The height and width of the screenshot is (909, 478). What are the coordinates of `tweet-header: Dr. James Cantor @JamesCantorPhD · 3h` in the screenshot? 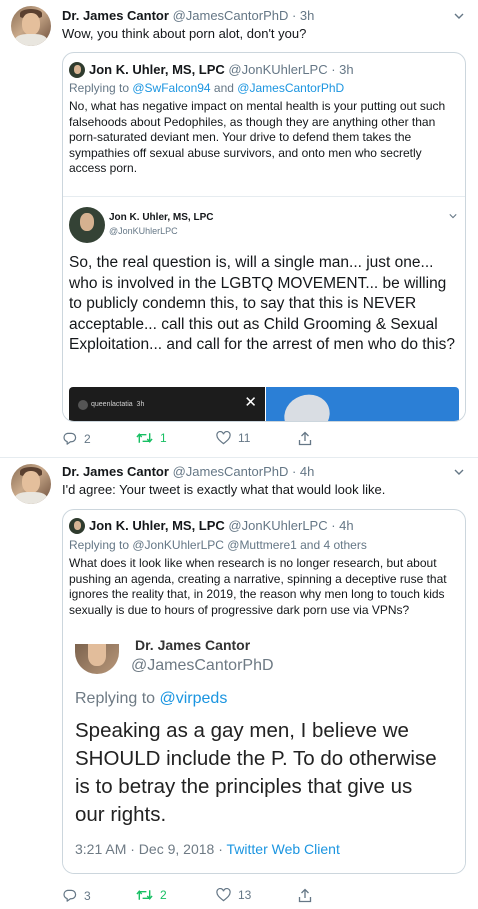 It's located at (188, 16).